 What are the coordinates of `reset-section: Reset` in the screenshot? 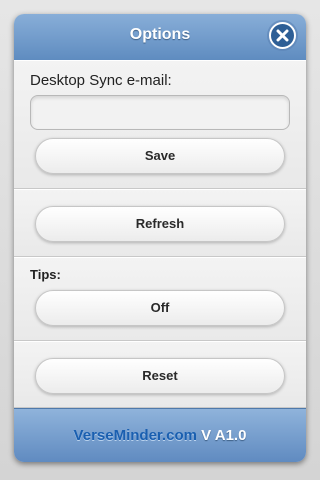 It's located at (160, 374).